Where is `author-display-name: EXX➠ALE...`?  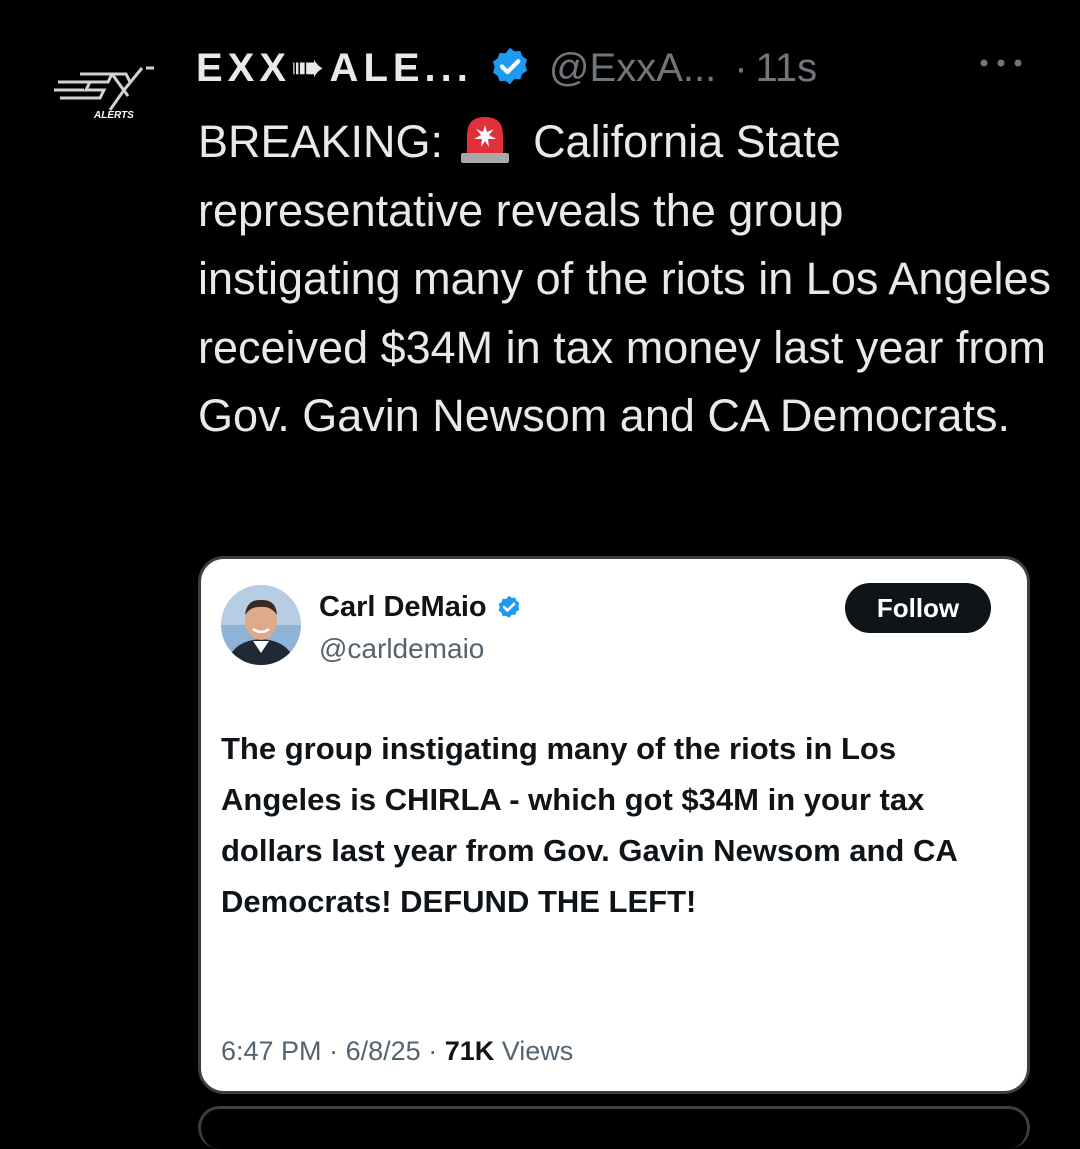 author-display-name: EXX➠ALE... is located at coordinates (334, 68).